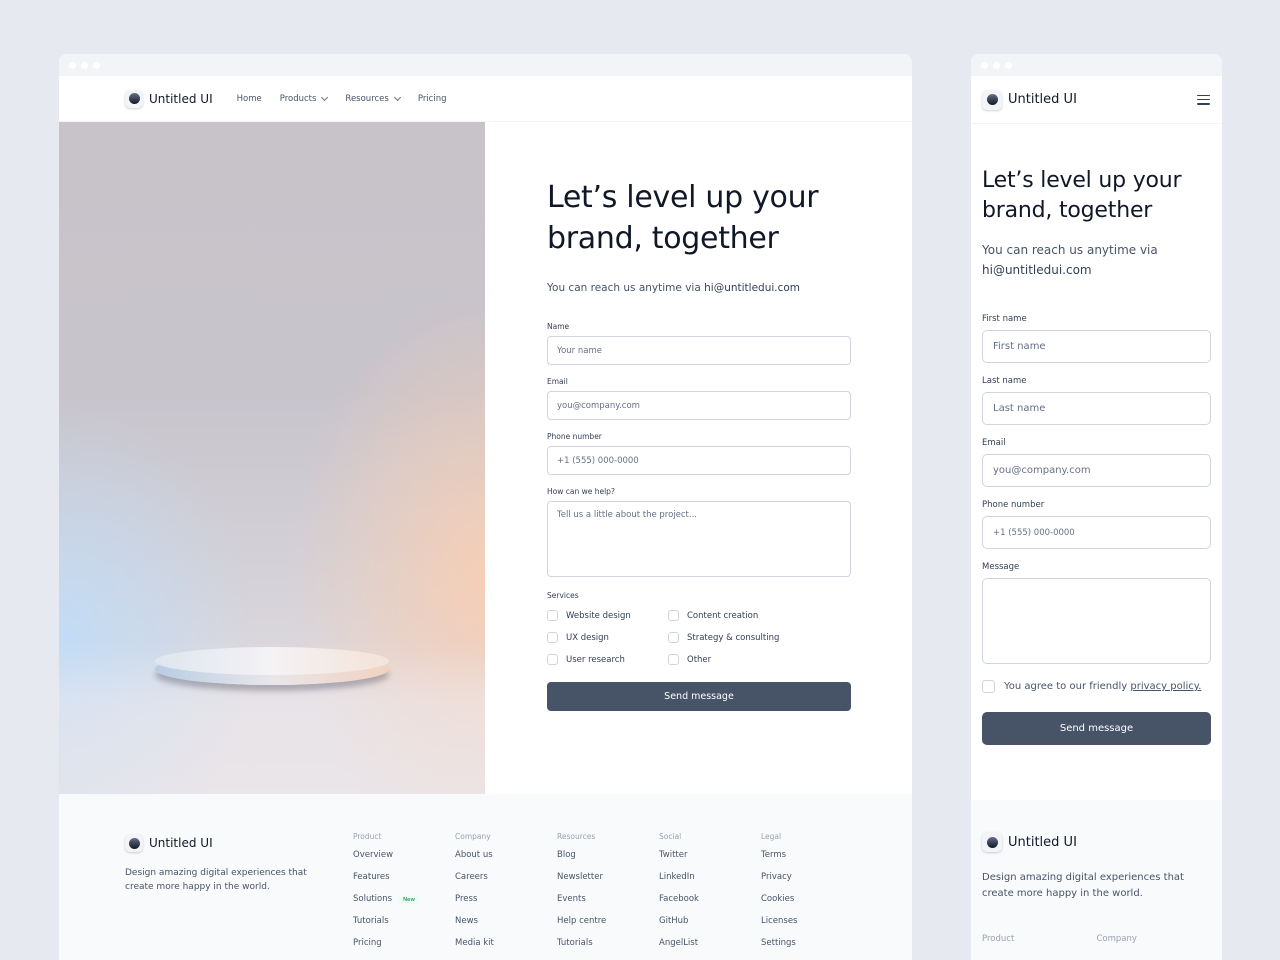  What do you see at coordinates (608, 883) in the screenshot?
I see `footer-link: Newsletter` at bounding box center [608, 883].